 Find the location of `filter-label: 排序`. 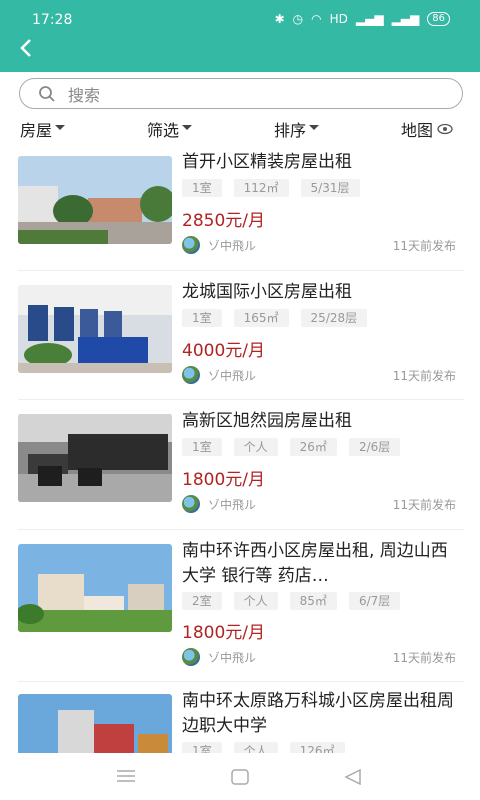

filter-label: 排序 is located at coordinates (290, 130).